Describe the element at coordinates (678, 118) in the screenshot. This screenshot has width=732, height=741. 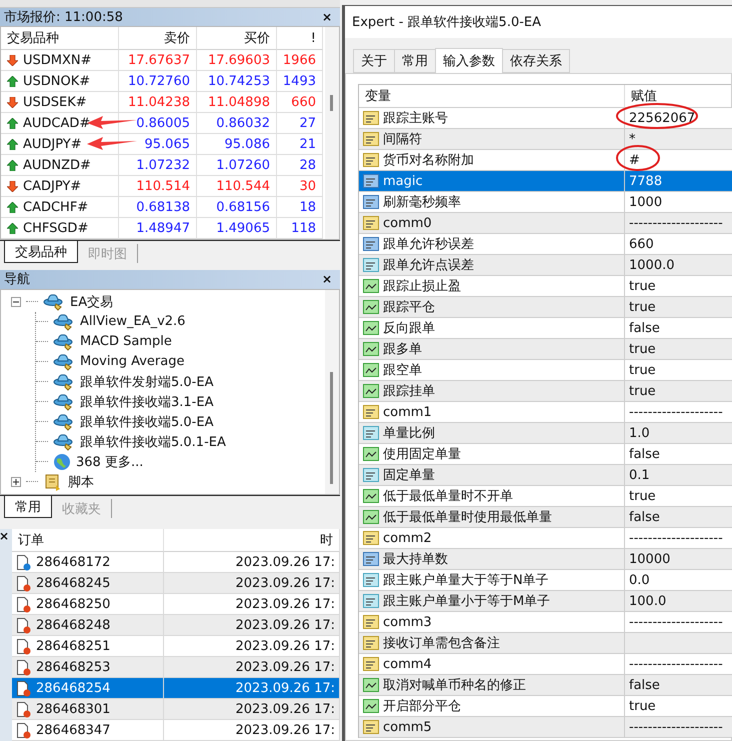
I see `parameter-value: 22562067` at that location.